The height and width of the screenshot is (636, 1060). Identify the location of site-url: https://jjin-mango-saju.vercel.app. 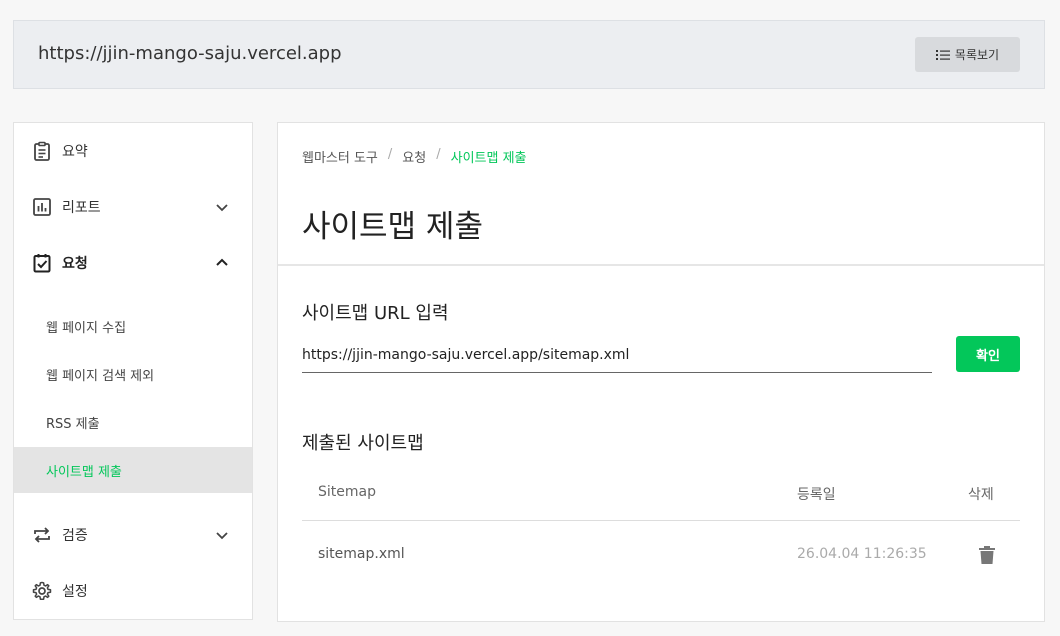
(190, 53).